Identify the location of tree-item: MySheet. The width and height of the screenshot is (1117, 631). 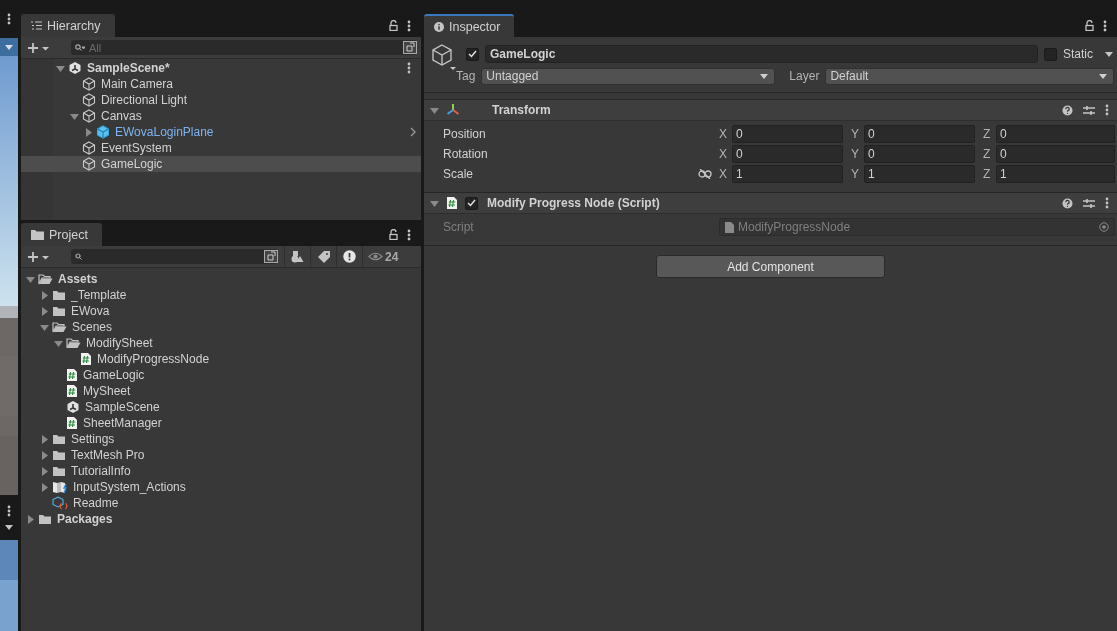
(221, 391).